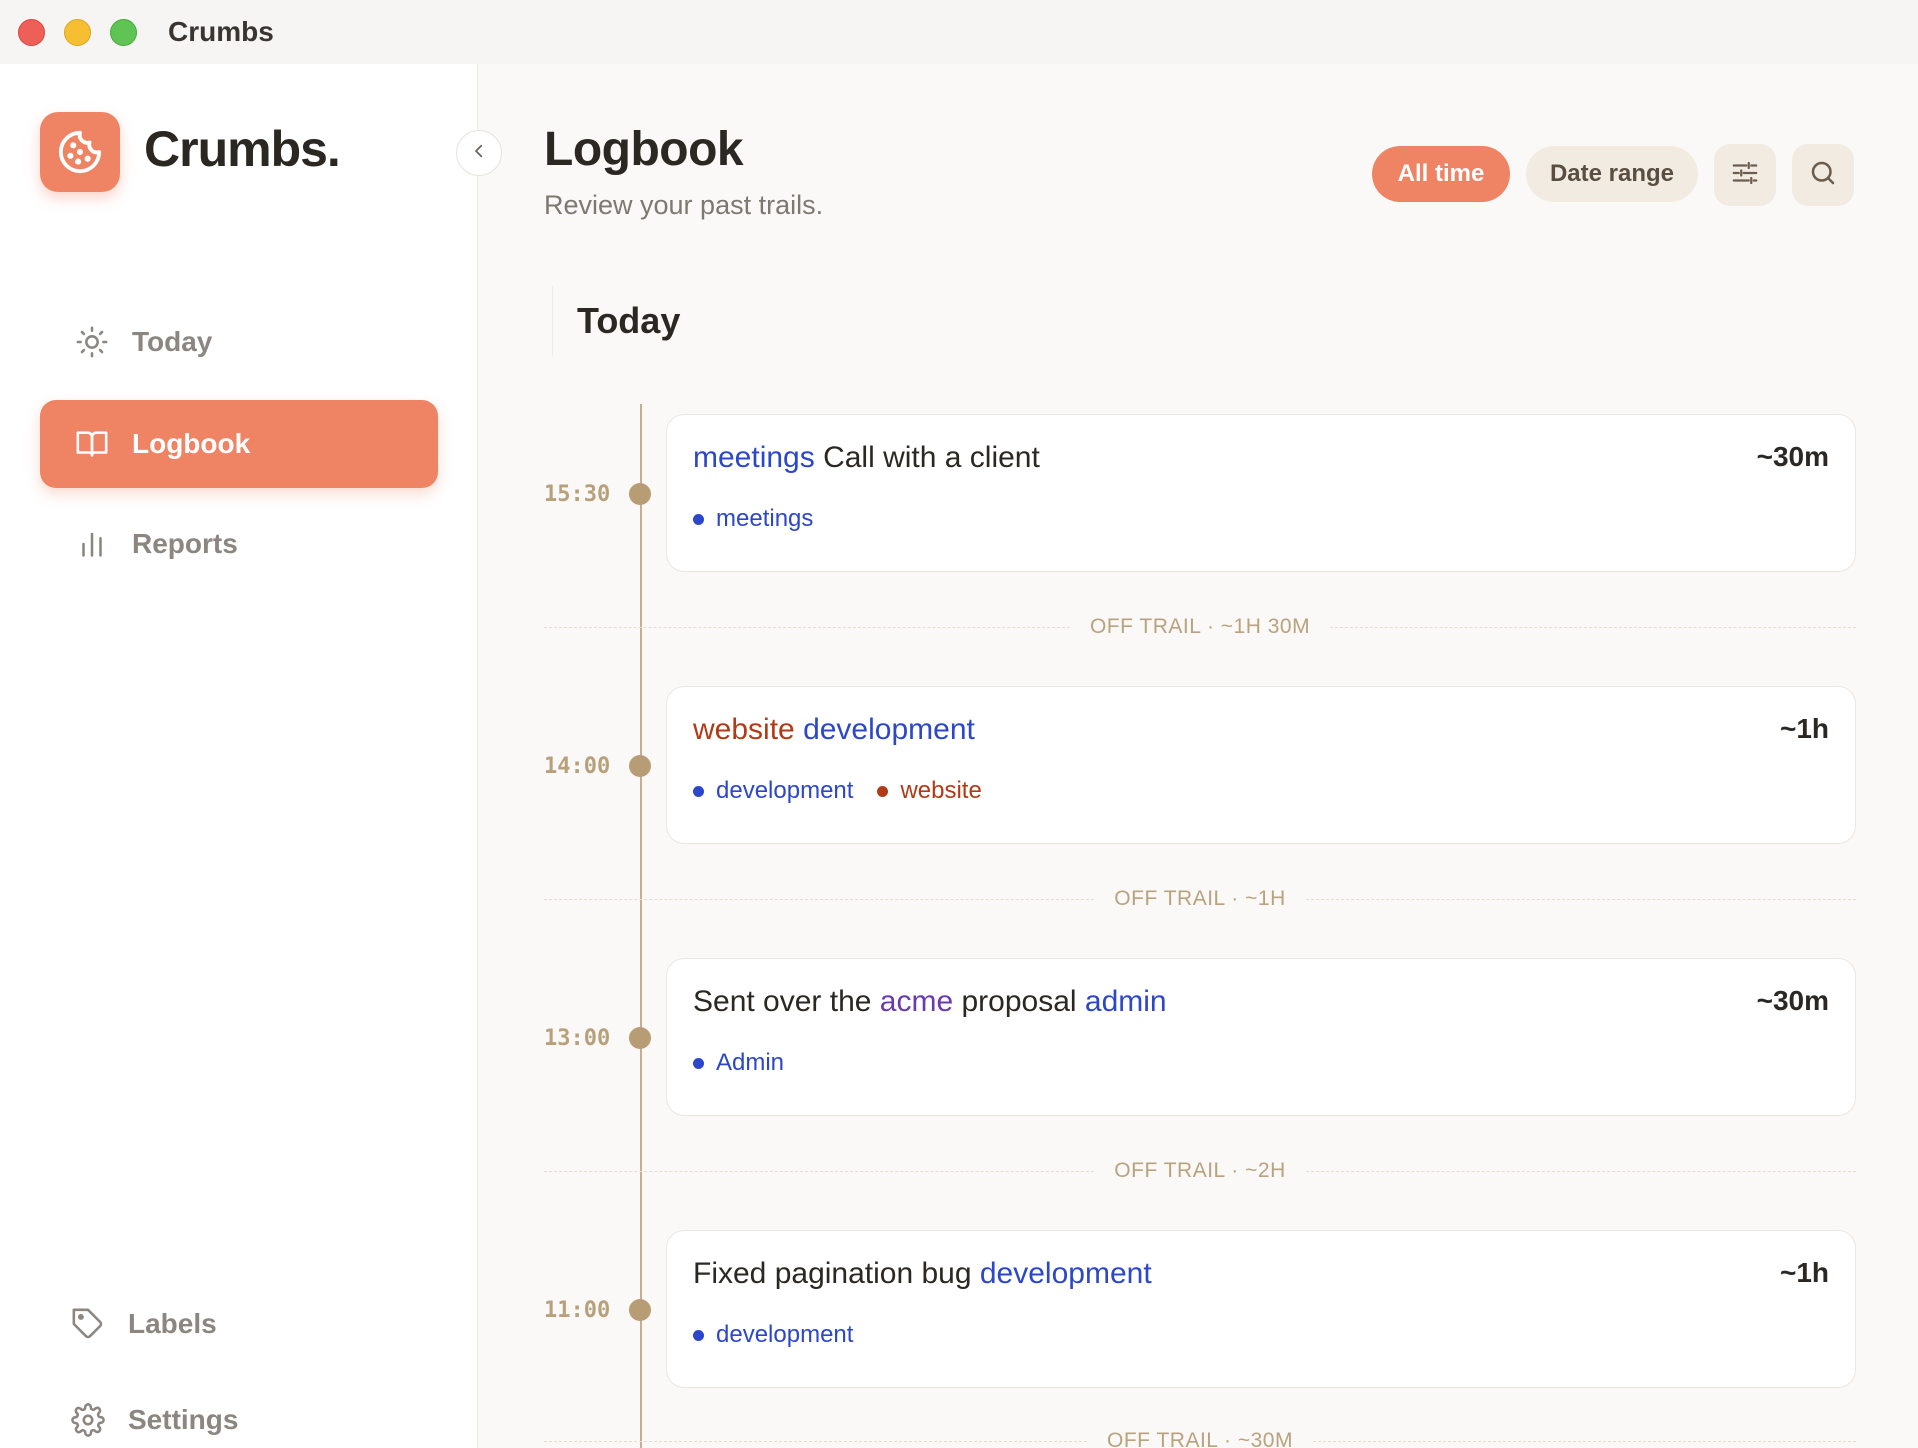  What do you see at coordinates (242, 149) in the screenshot?
I see `brand-name: Crumbs.` at bounding box center [242, 149].